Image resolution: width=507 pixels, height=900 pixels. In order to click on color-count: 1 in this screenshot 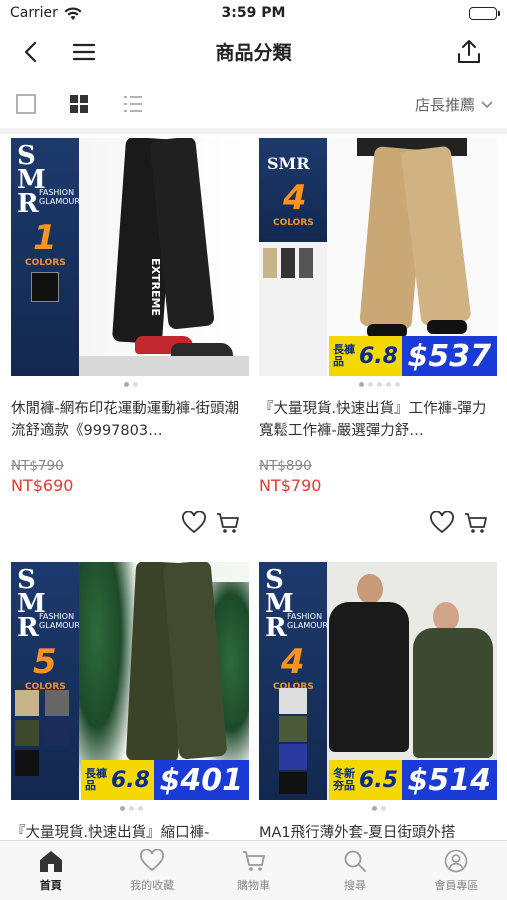, I will do `click(45, 238)`.